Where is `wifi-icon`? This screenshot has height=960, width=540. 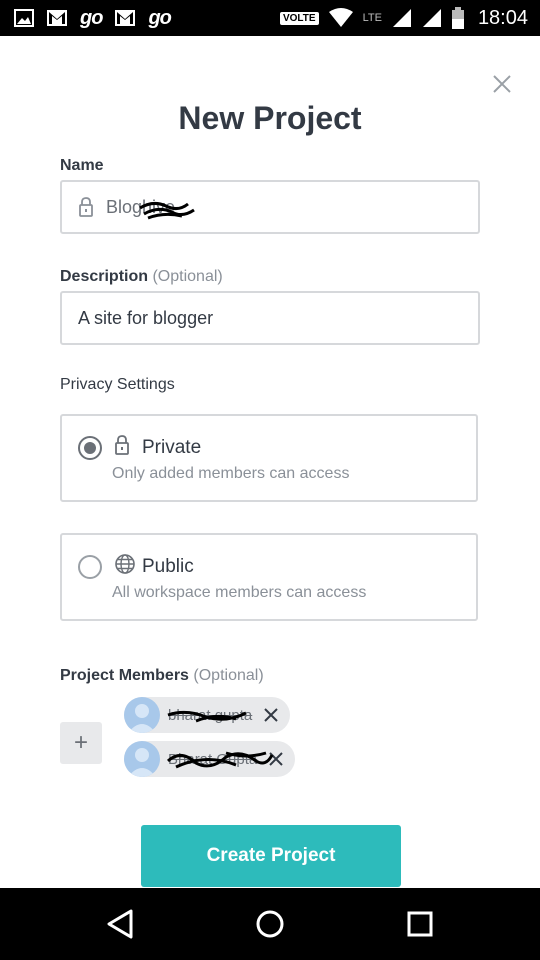 wifi-icon is located at coordinates (340, 18).